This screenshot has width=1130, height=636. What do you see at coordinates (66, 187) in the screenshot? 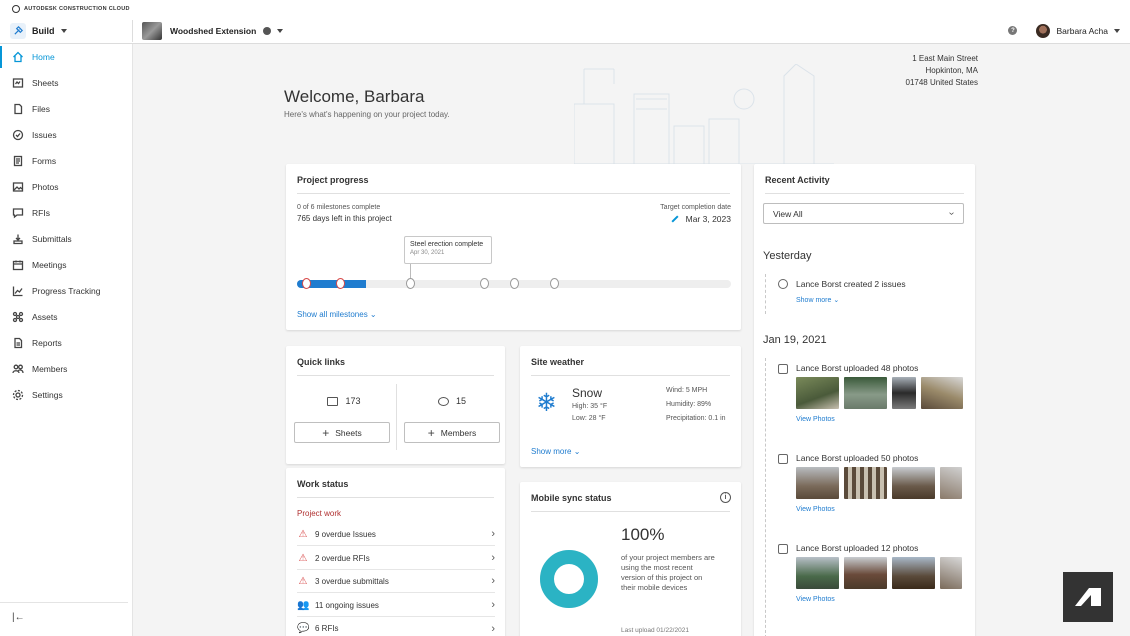
I see `sidebar-item-photos: Photos` at bounding box center [66, 187].